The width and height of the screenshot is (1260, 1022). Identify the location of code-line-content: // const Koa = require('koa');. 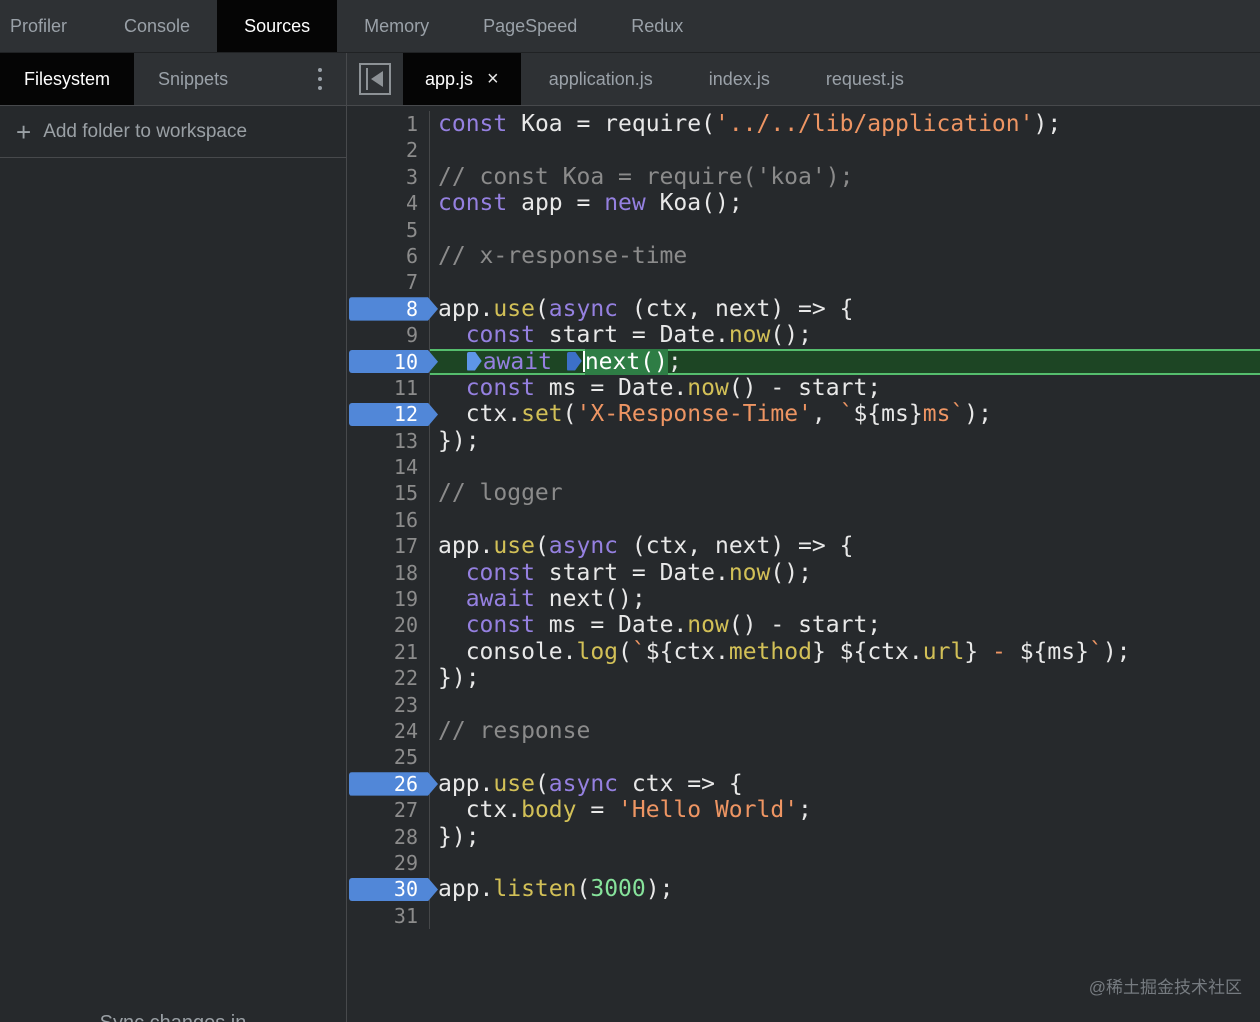
(845, 177).